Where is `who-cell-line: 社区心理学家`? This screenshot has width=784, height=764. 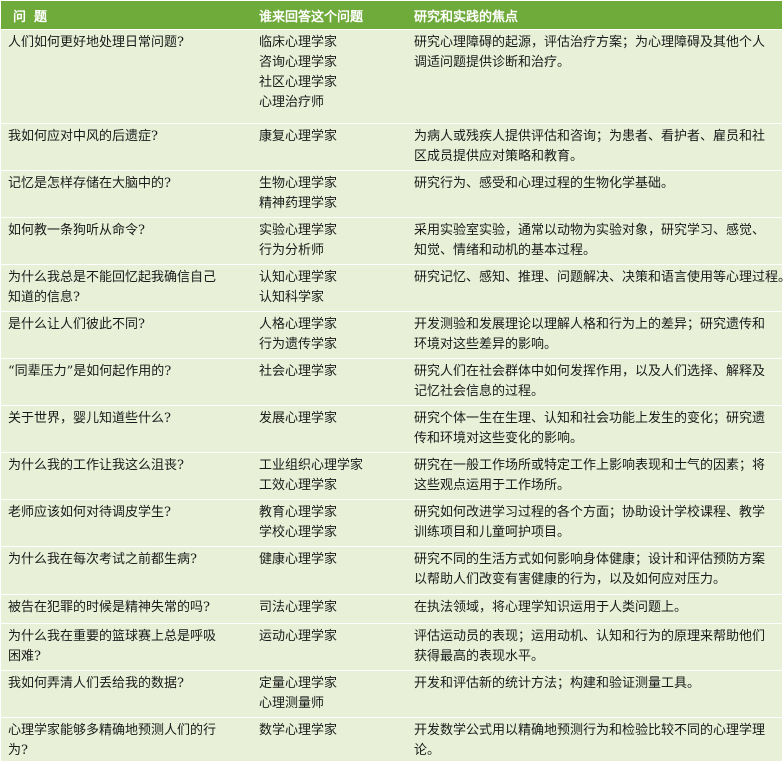
who-cell-line: 社区心理学家 is located at coordinates (298, 82).